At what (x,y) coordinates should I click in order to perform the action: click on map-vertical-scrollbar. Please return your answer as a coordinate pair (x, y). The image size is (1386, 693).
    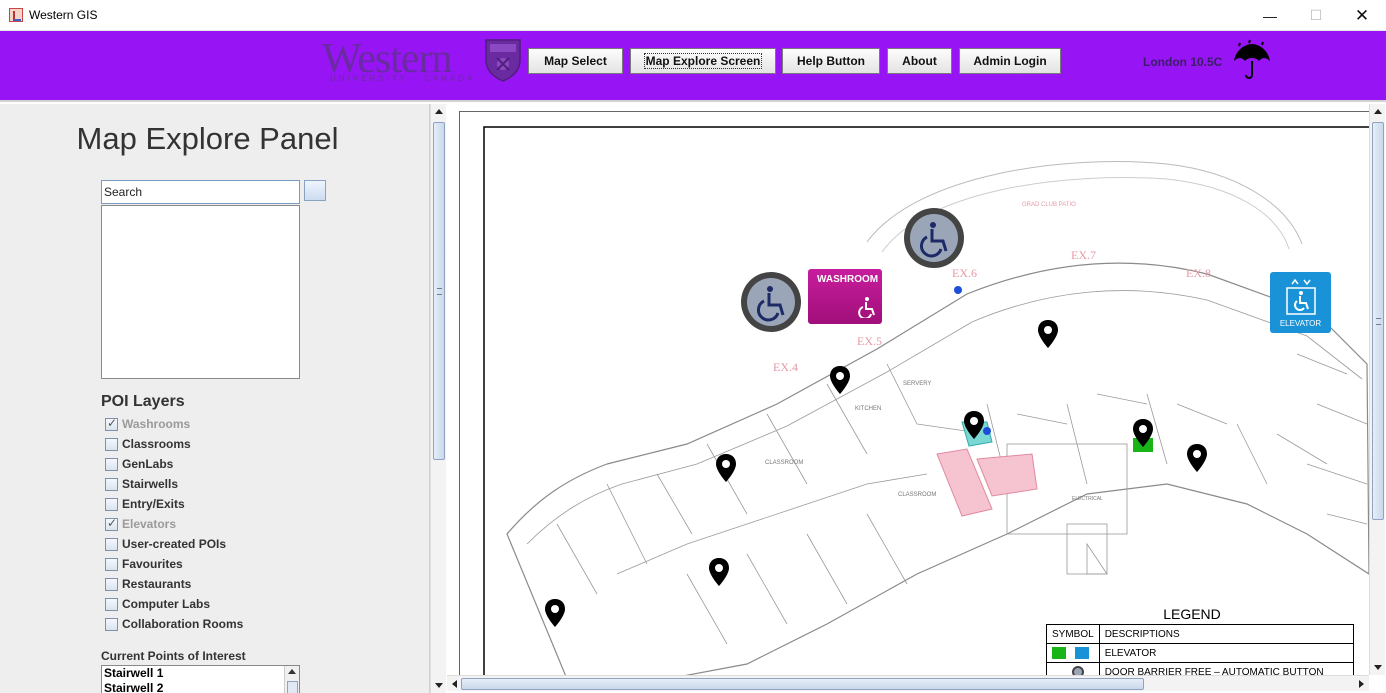
    Looking at the image, I should click on (1377, 389).